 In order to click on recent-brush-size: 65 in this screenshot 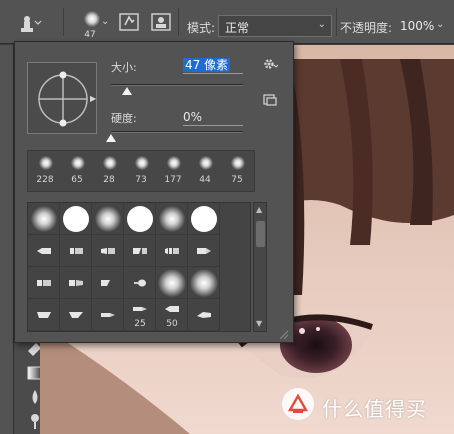, I will do `click(77, 180)`.